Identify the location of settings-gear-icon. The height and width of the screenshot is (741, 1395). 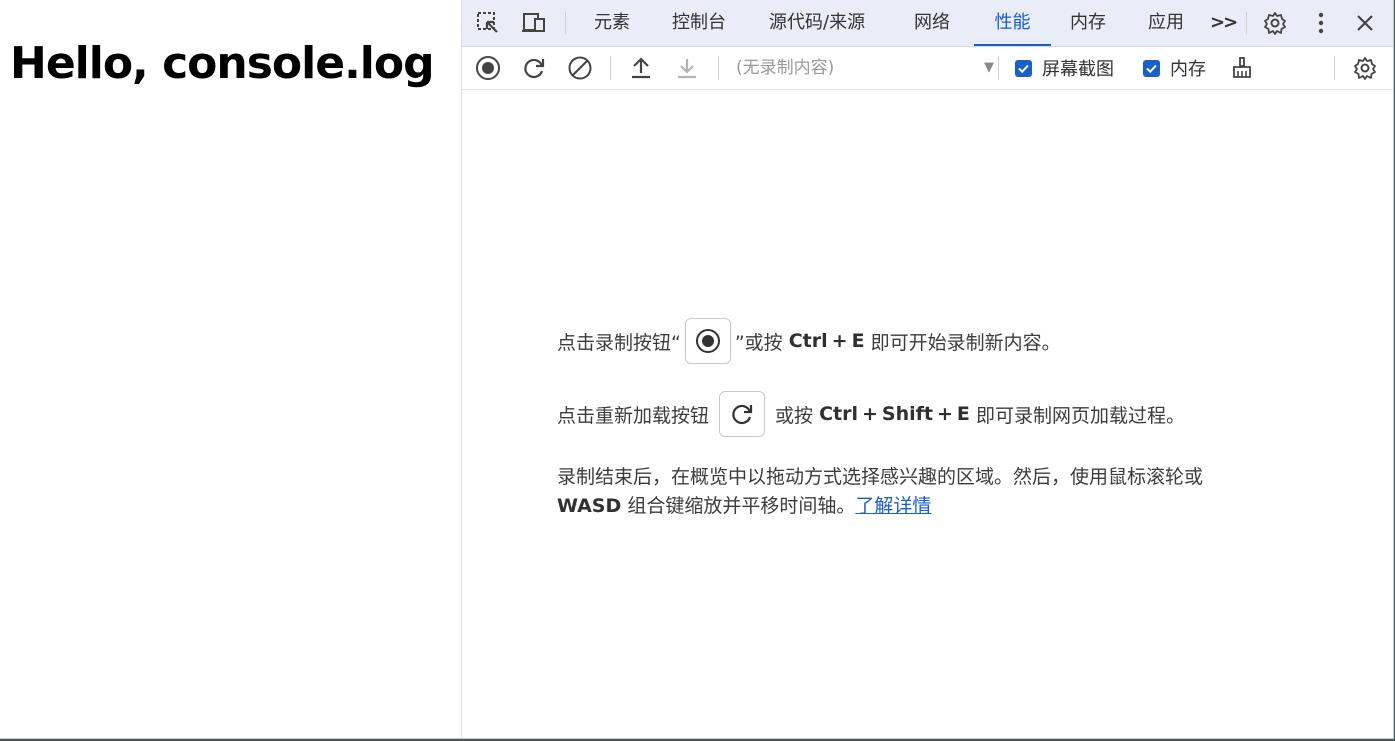
(1275, 23).